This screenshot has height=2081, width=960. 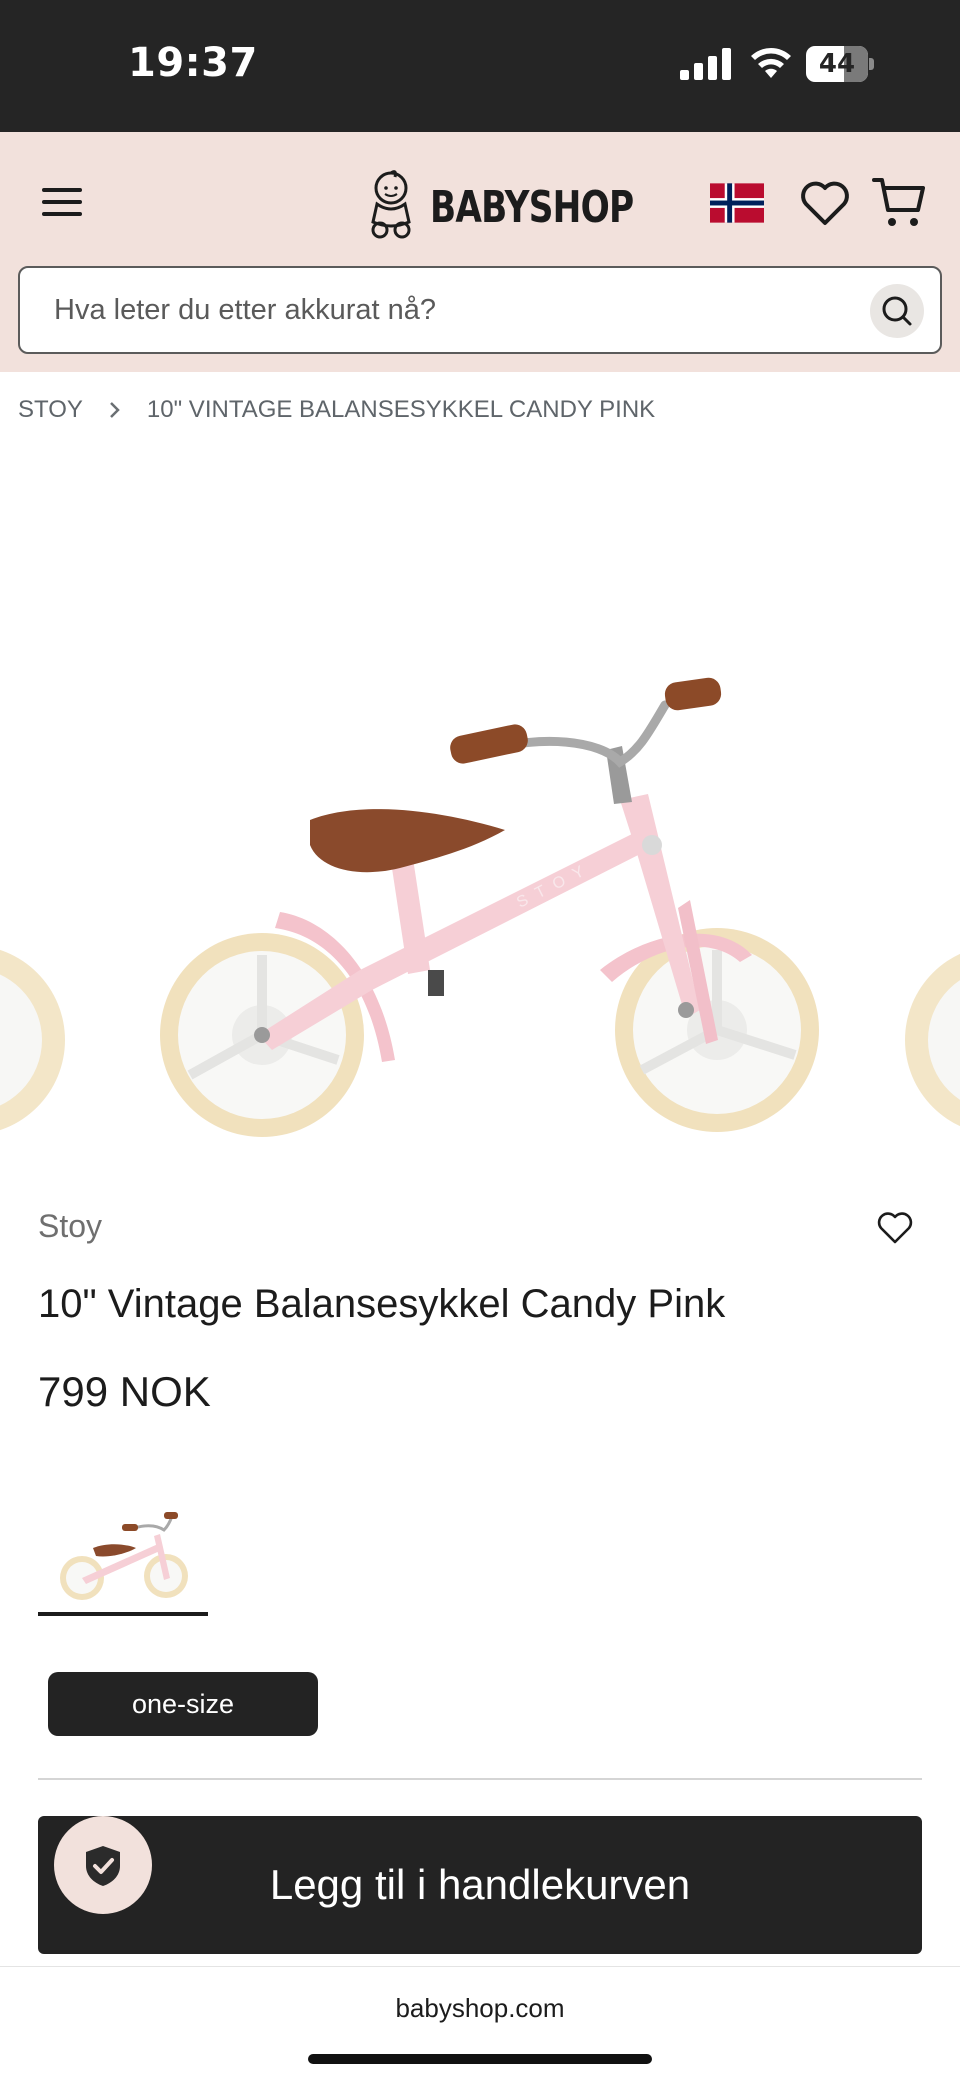 I want to click on shield-check-icon, so click(x=103, y=1866).